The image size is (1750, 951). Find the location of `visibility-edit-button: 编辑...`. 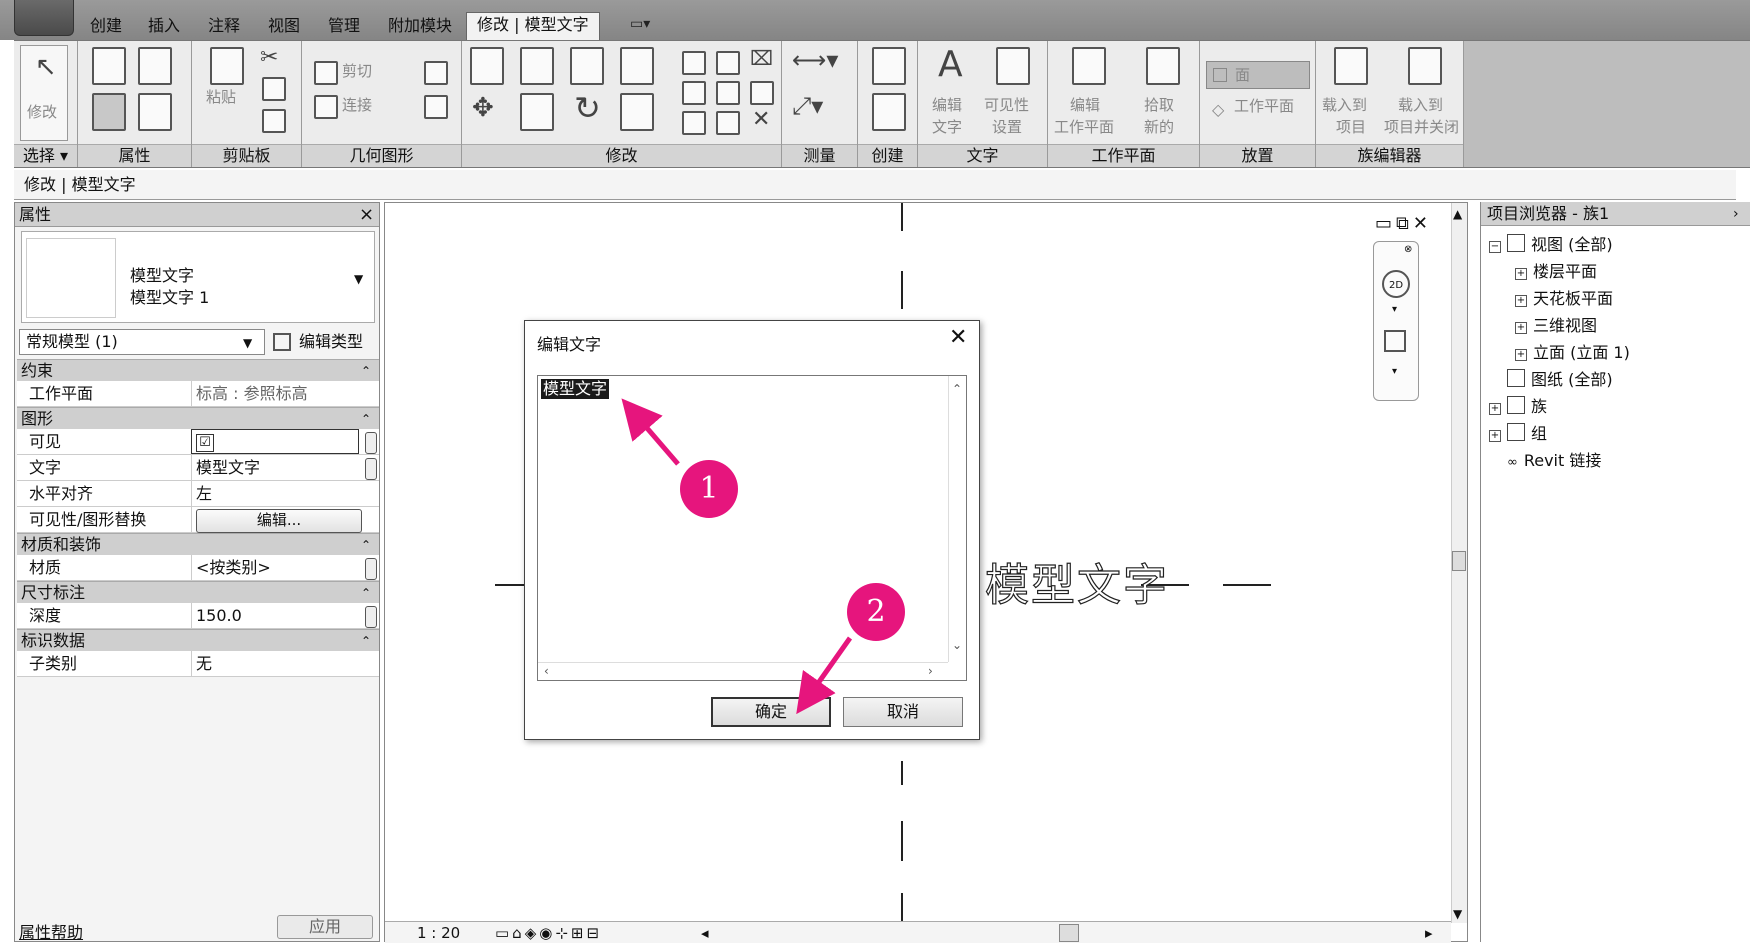

visibility-edit-button: 编辑... is located at coordinates (279, 521).